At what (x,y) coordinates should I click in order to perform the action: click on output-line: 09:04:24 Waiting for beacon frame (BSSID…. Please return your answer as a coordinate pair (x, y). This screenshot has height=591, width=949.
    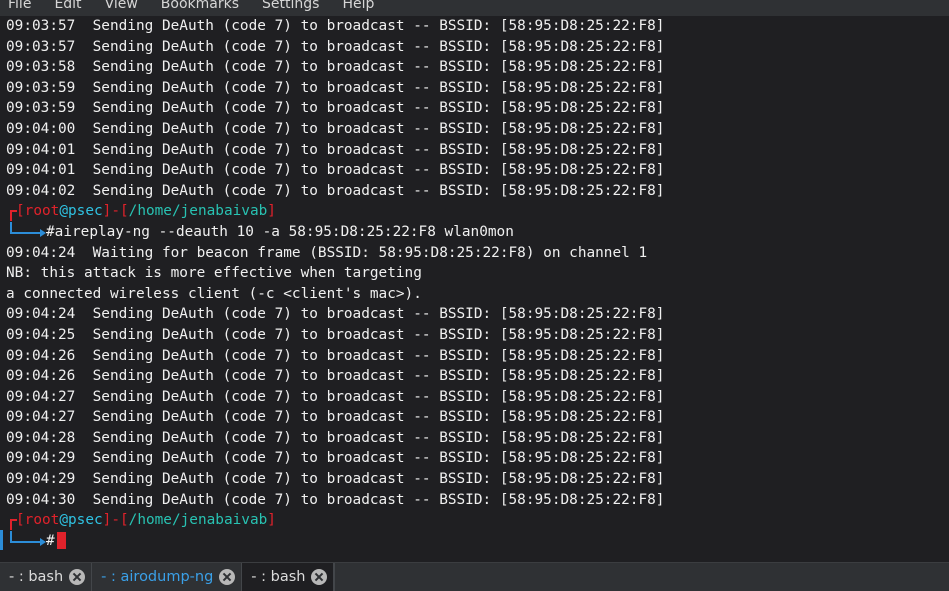
    Looking at the image, I should click on (327, 252).